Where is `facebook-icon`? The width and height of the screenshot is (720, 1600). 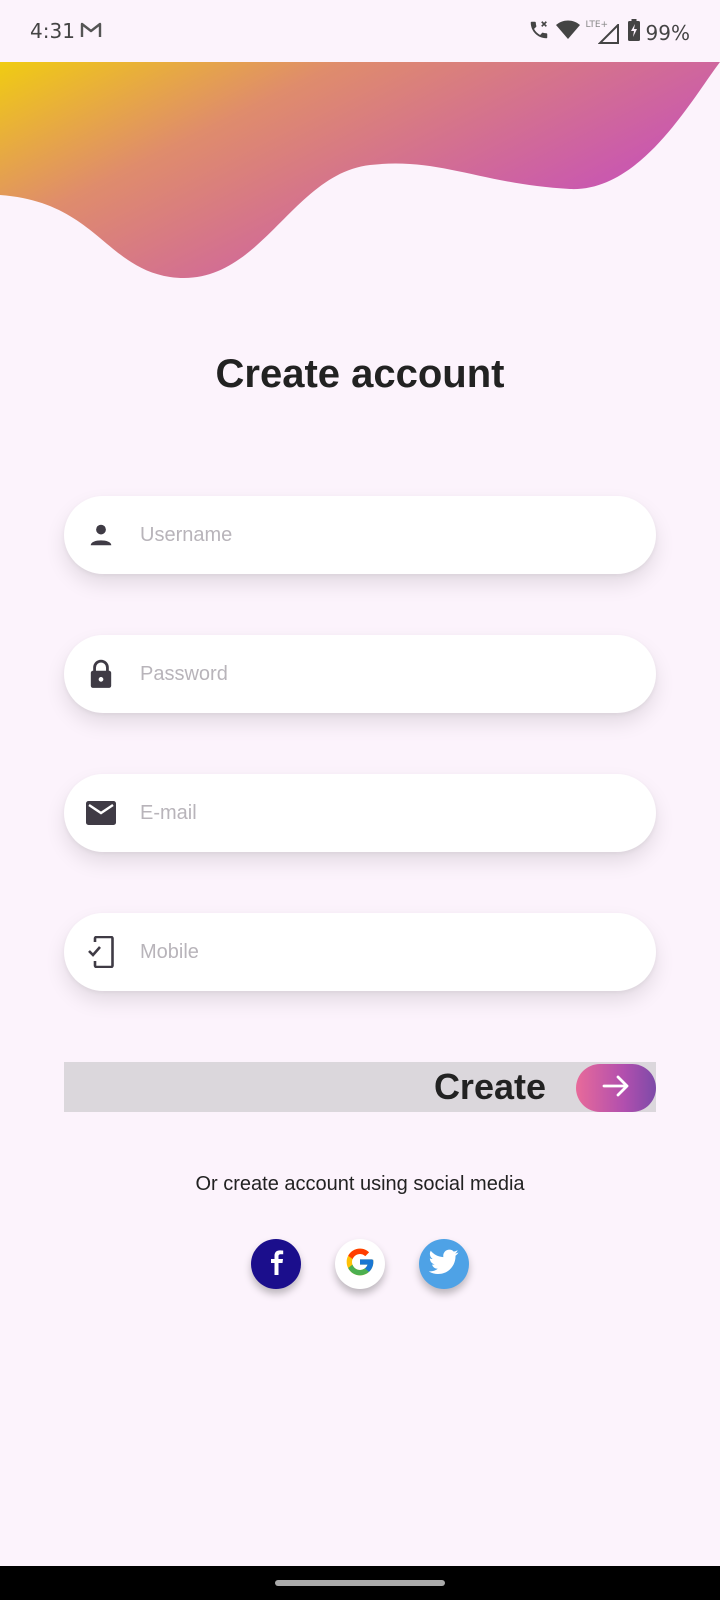 facebook-icon is located at coordinates (276, 1264).